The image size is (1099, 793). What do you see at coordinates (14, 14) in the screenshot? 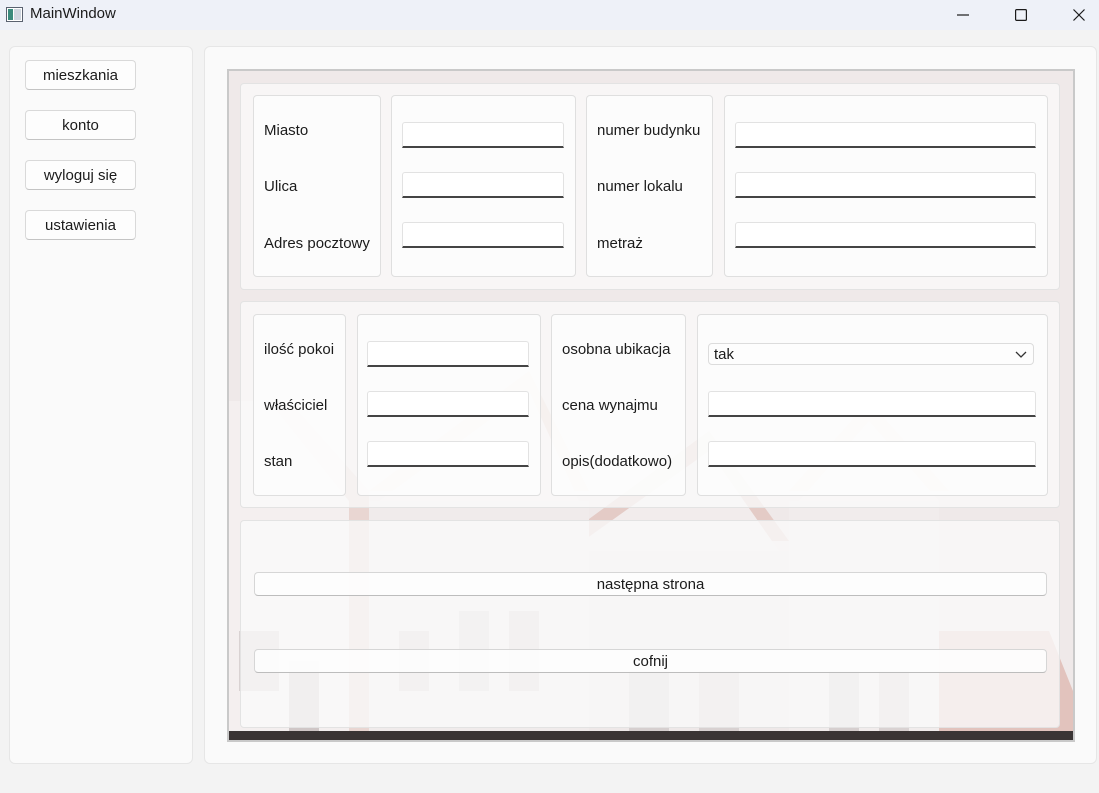
I see `app-window-icon` at bounding box center [14, 14].